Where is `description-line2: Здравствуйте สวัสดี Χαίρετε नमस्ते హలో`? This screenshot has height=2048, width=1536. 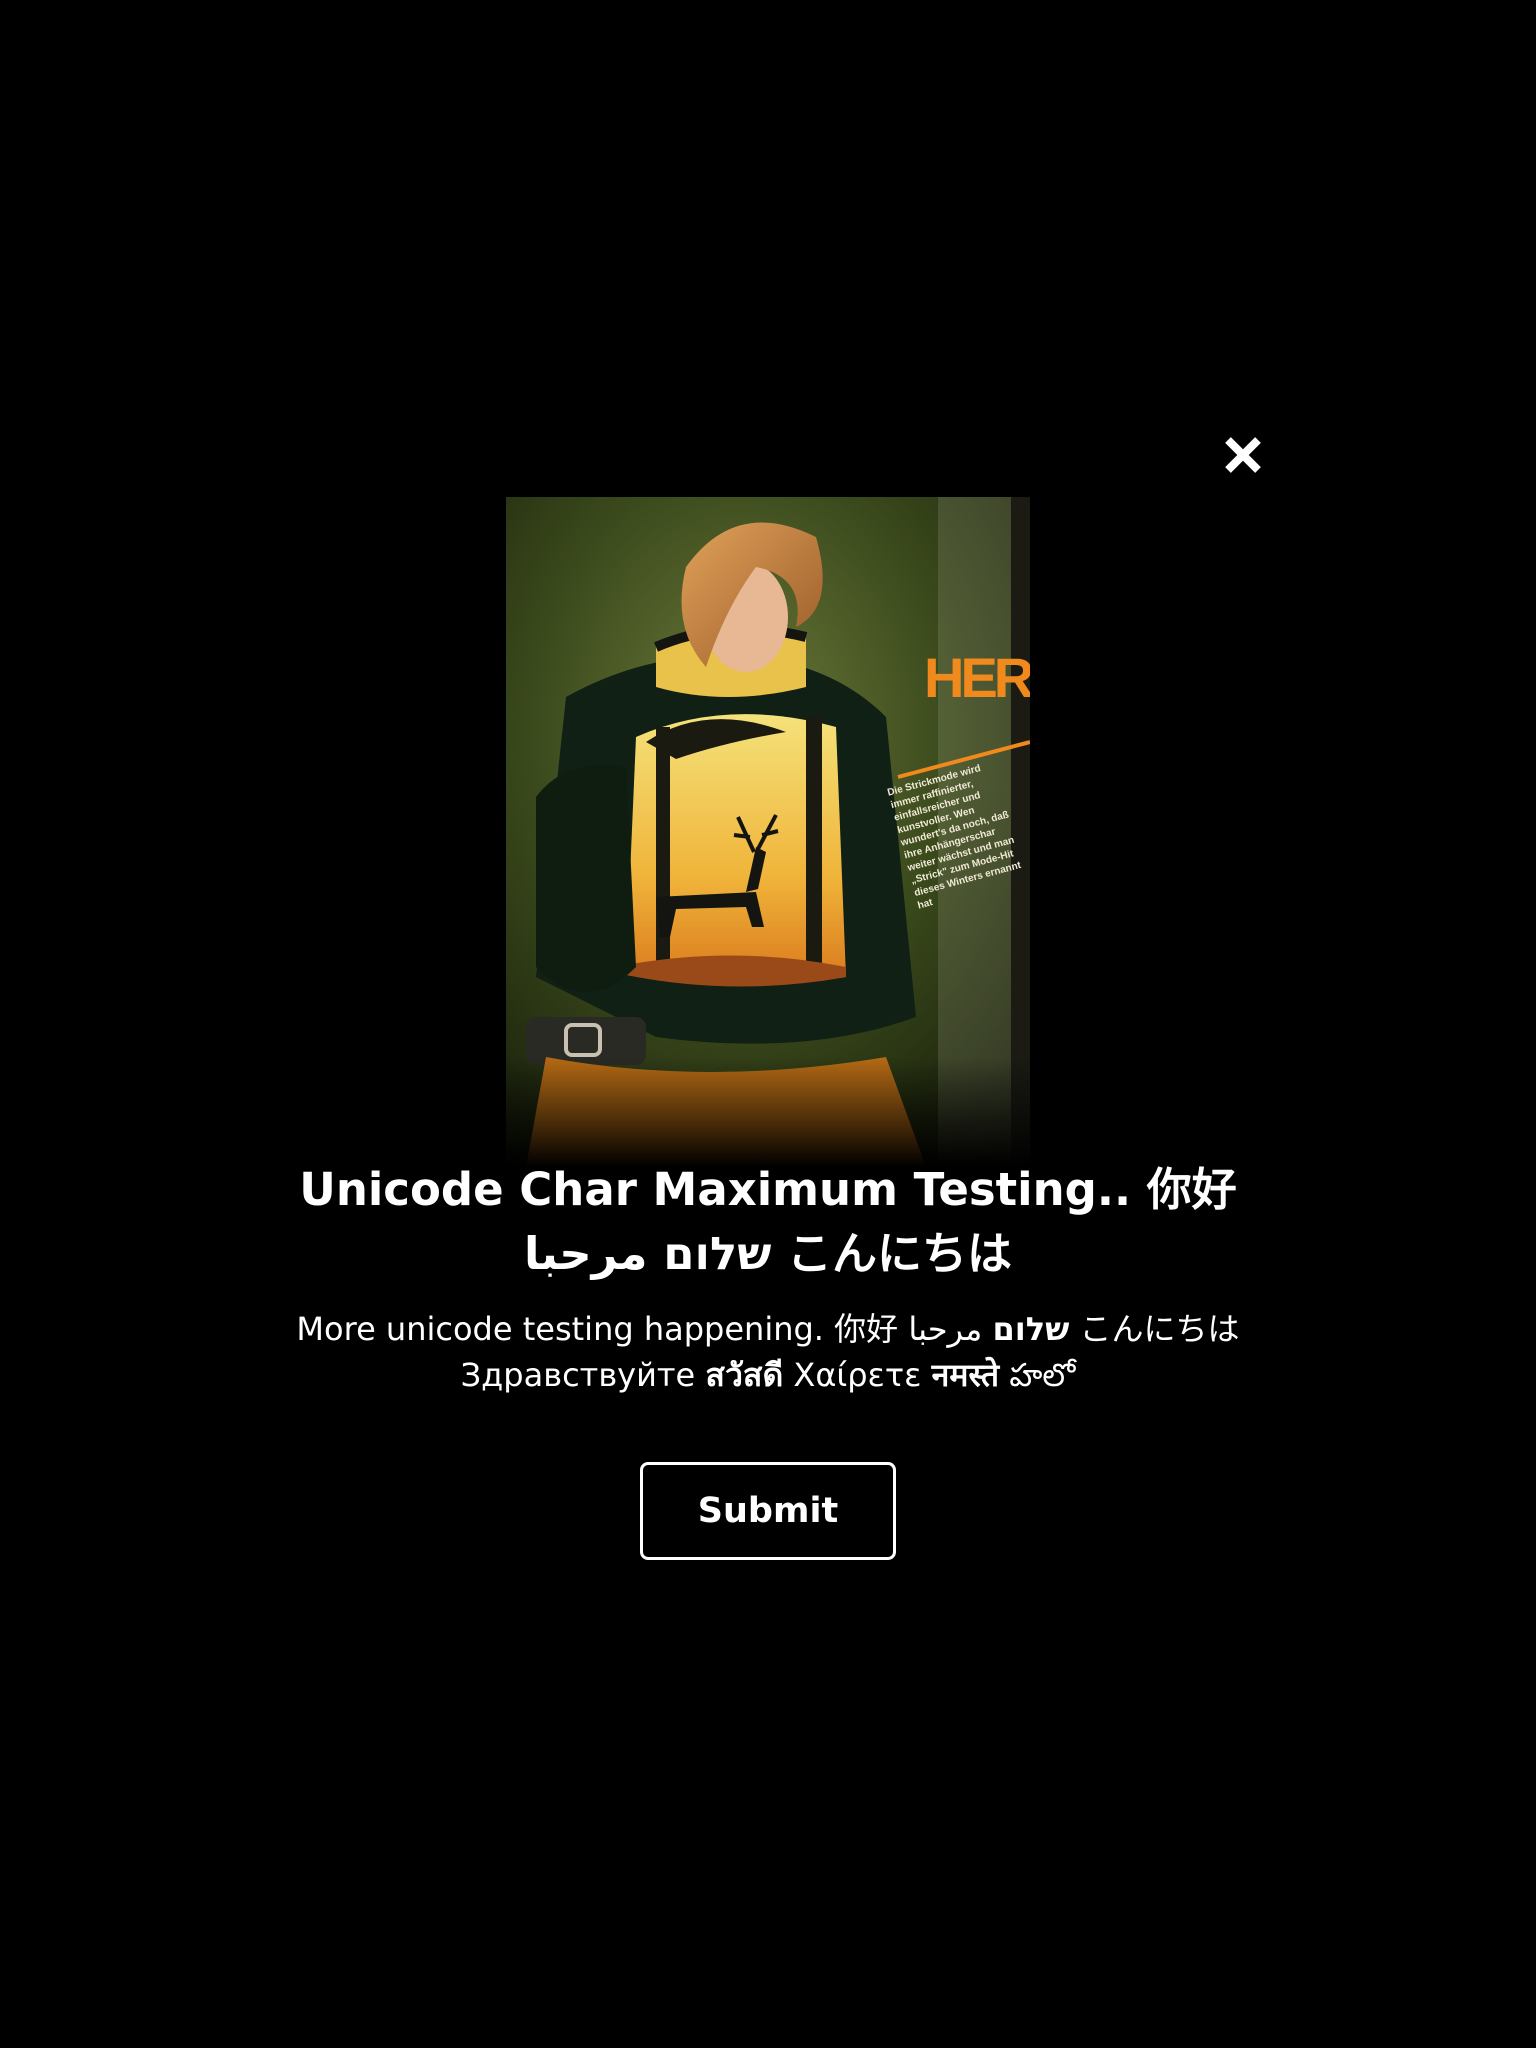
description-line2: Здравствуйте สวัสดี Χαίρετε नमस्ते హలో is located at coordinates (768, 1375).